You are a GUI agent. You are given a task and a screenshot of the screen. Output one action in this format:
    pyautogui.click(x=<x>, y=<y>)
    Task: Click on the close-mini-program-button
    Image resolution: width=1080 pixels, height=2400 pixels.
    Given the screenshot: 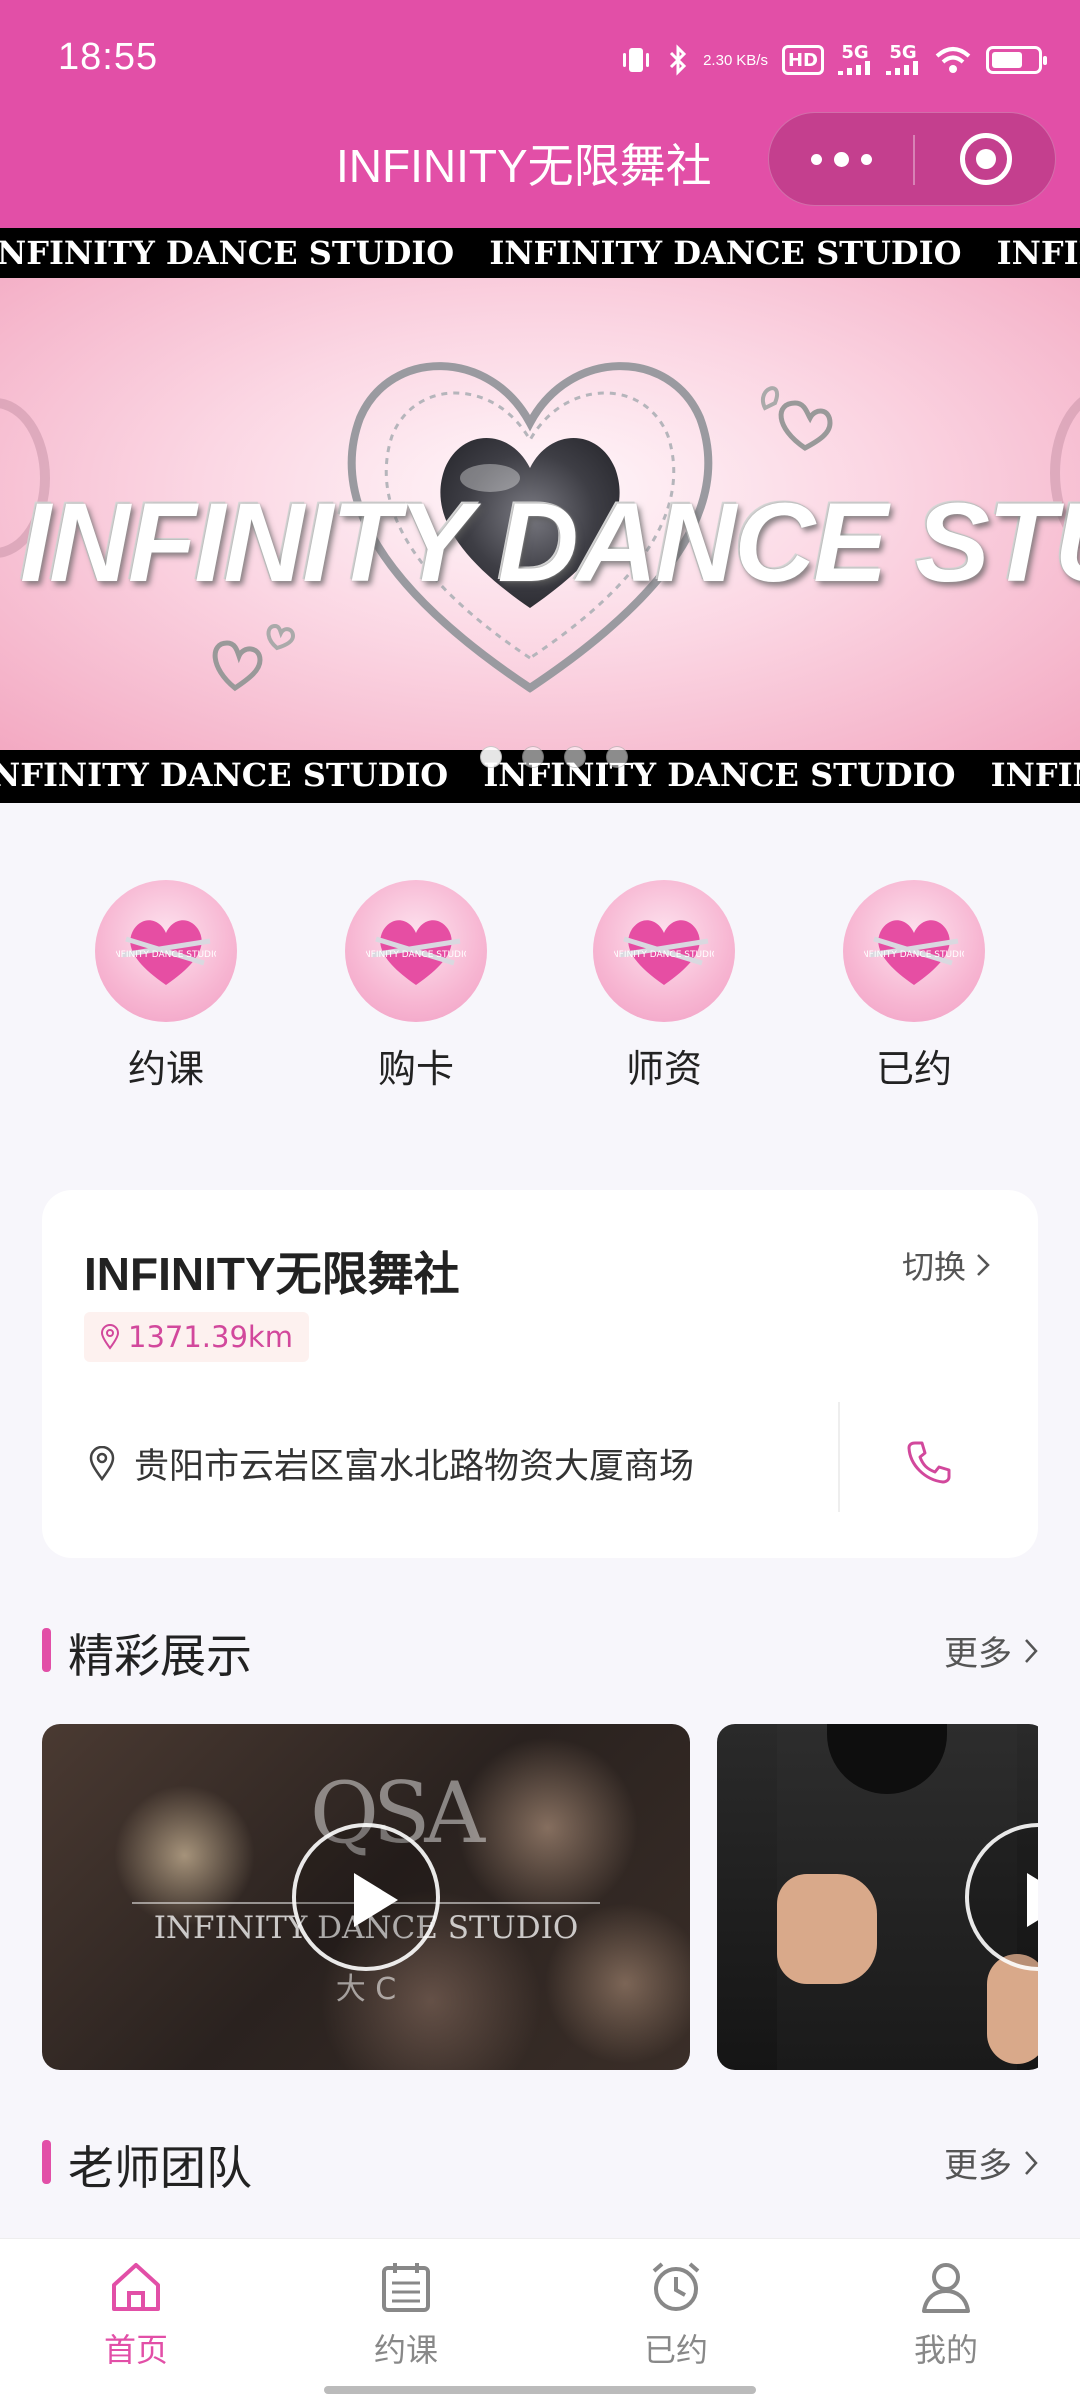 What is the action you would take?
    pyautogui.click(x=986, y=159)
    